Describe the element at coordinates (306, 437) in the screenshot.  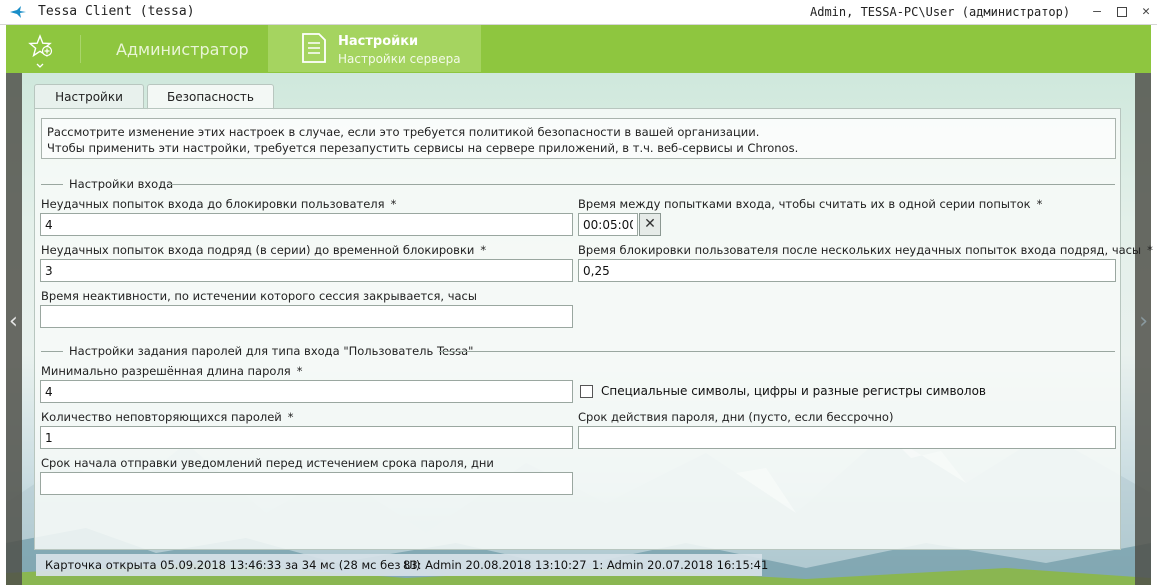
I see `unique-passwords-input` at that location.